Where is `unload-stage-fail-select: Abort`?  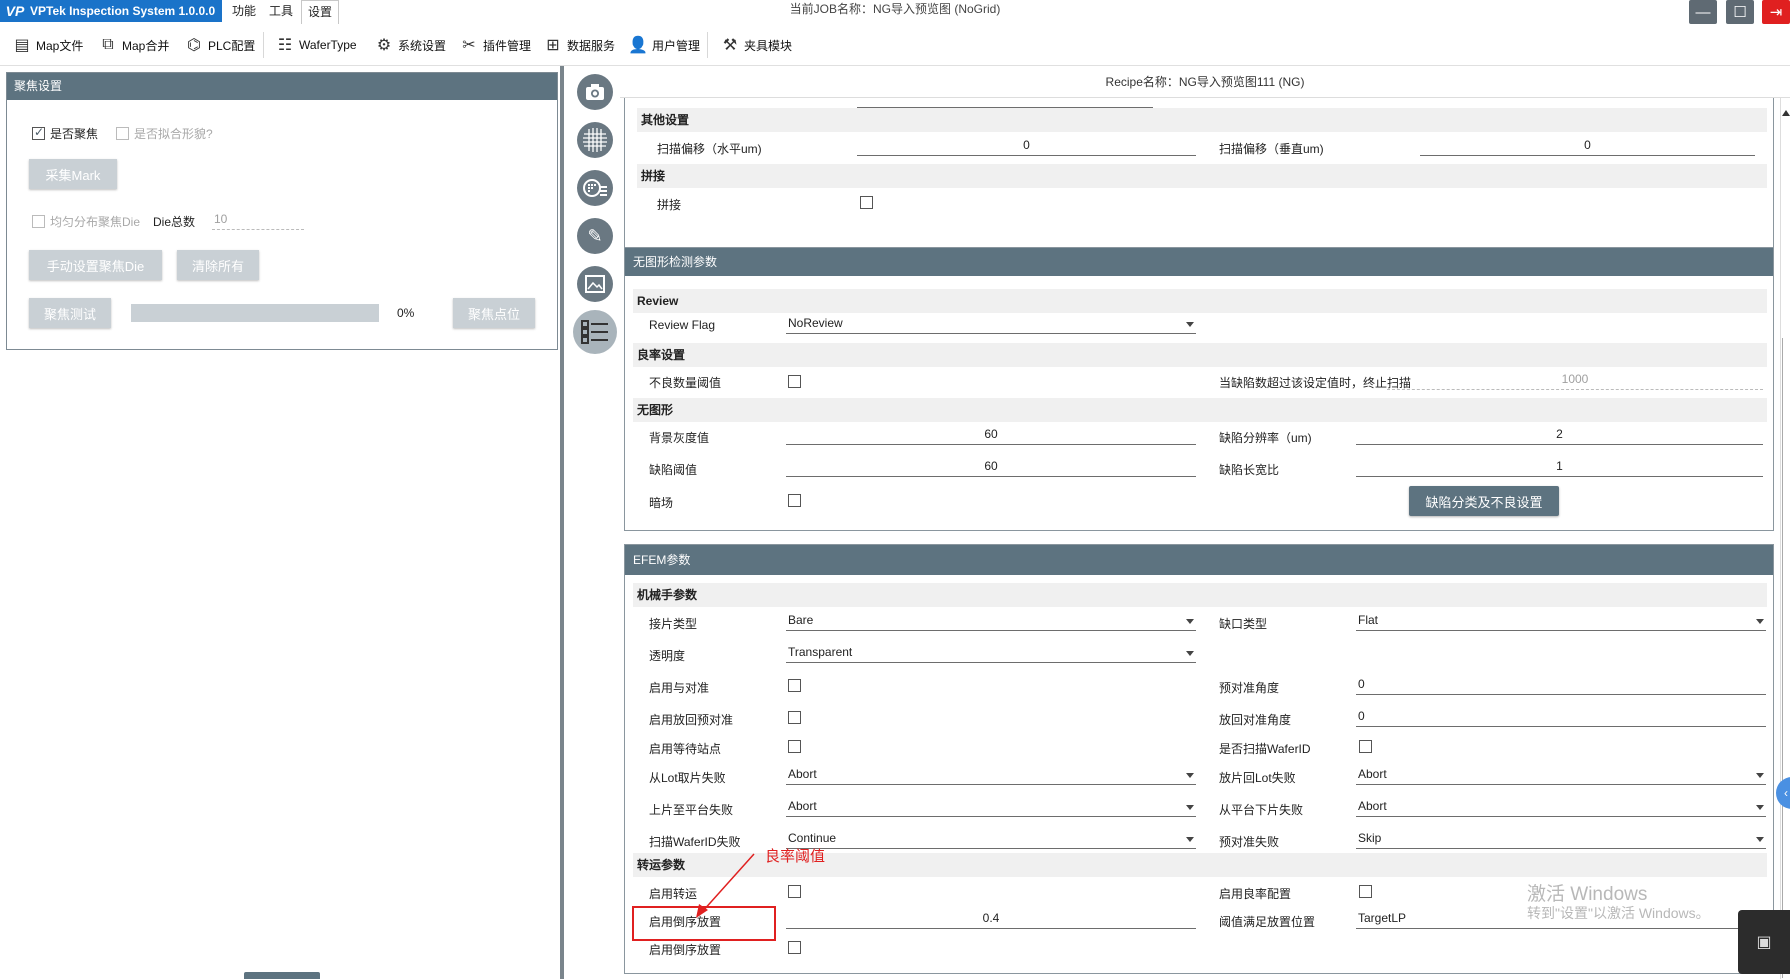
unload-stage-fail-select: Abort is located at coordinates (1561, 807).